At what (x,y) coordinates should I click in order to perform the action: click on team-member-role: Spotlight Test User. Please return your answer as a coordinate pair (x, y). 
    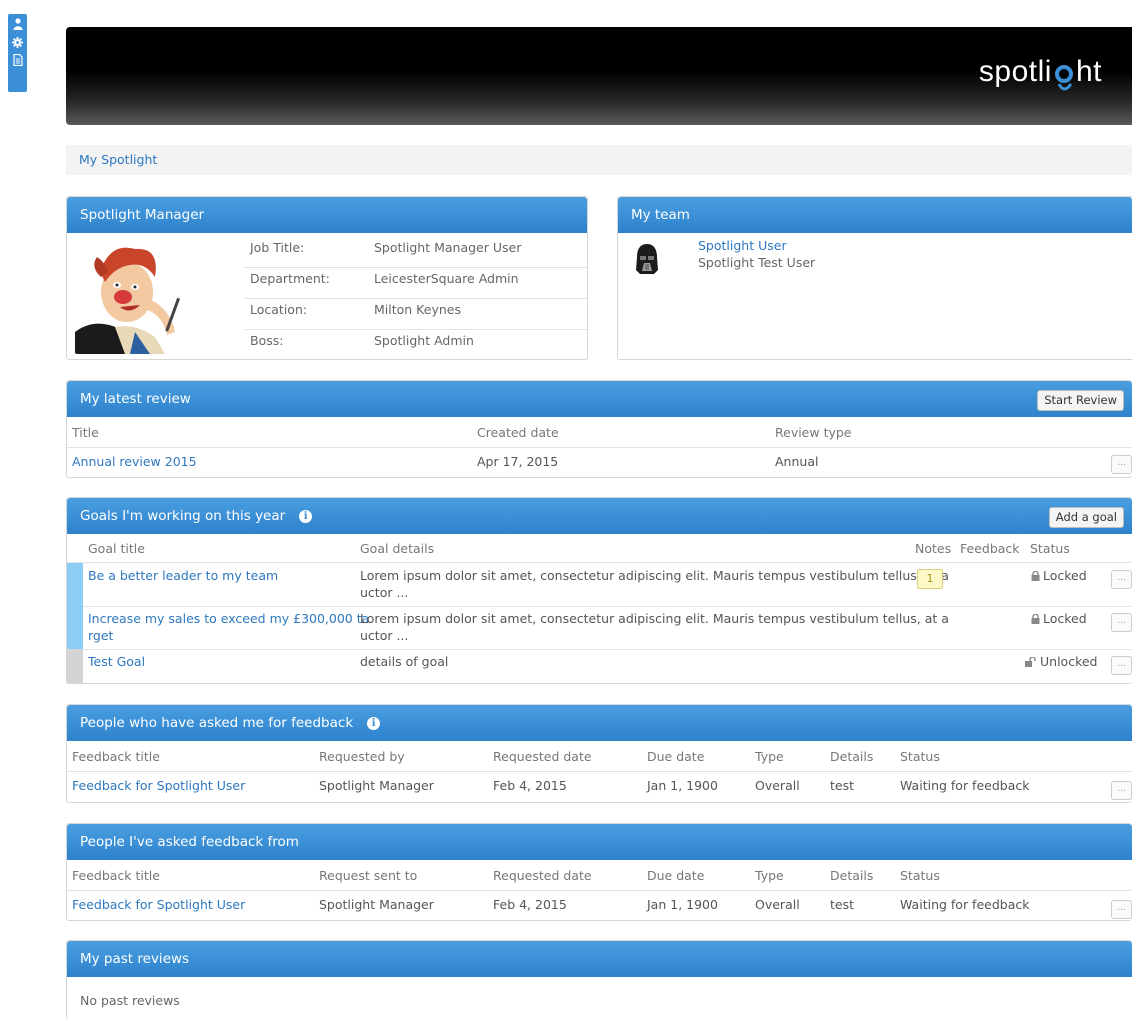
    Looking at the image, I should click on (757, 262).